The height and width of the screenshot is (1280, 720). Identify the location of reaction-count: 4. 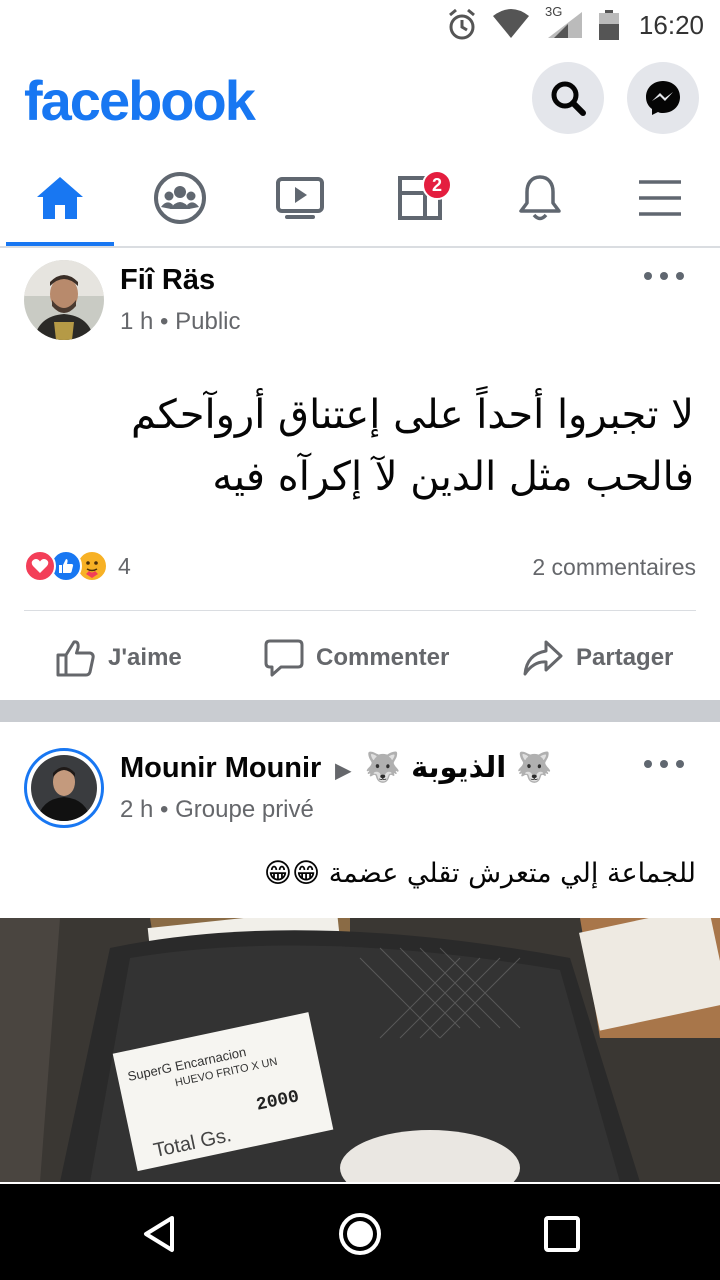
(124, 565).